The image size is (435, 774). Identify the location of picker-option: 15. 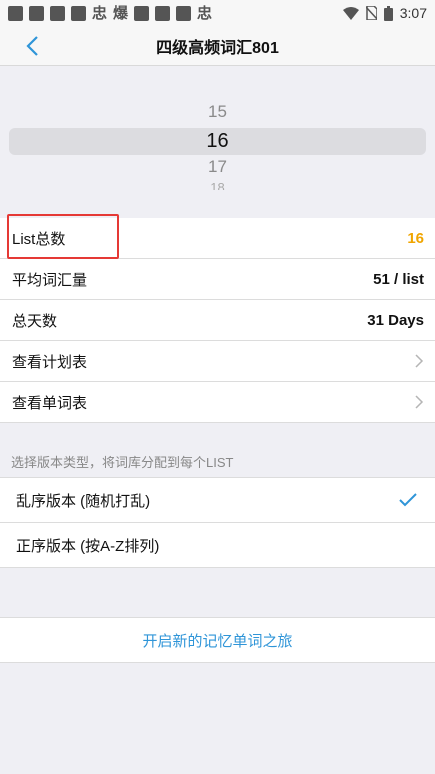
(217, 112).